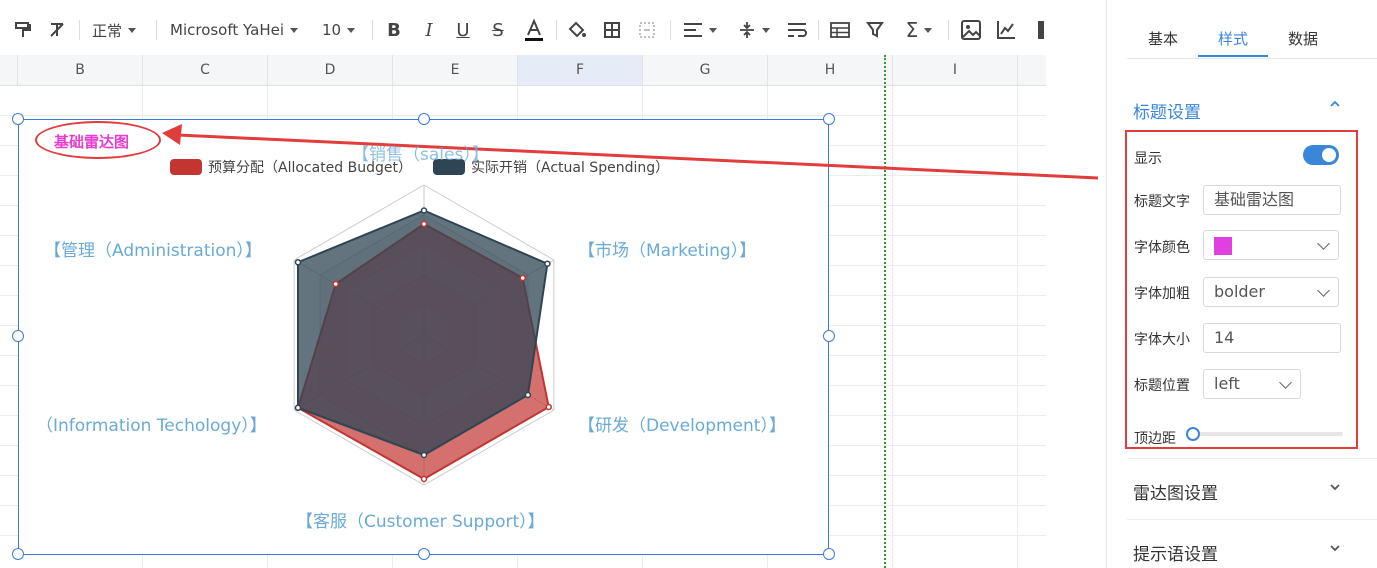 The width and height of the screenshot is (1377, 568). Describe the element at coordinates (1162, 248) in the screenshot. I see `font-color-label: 字体颜色` at that location.